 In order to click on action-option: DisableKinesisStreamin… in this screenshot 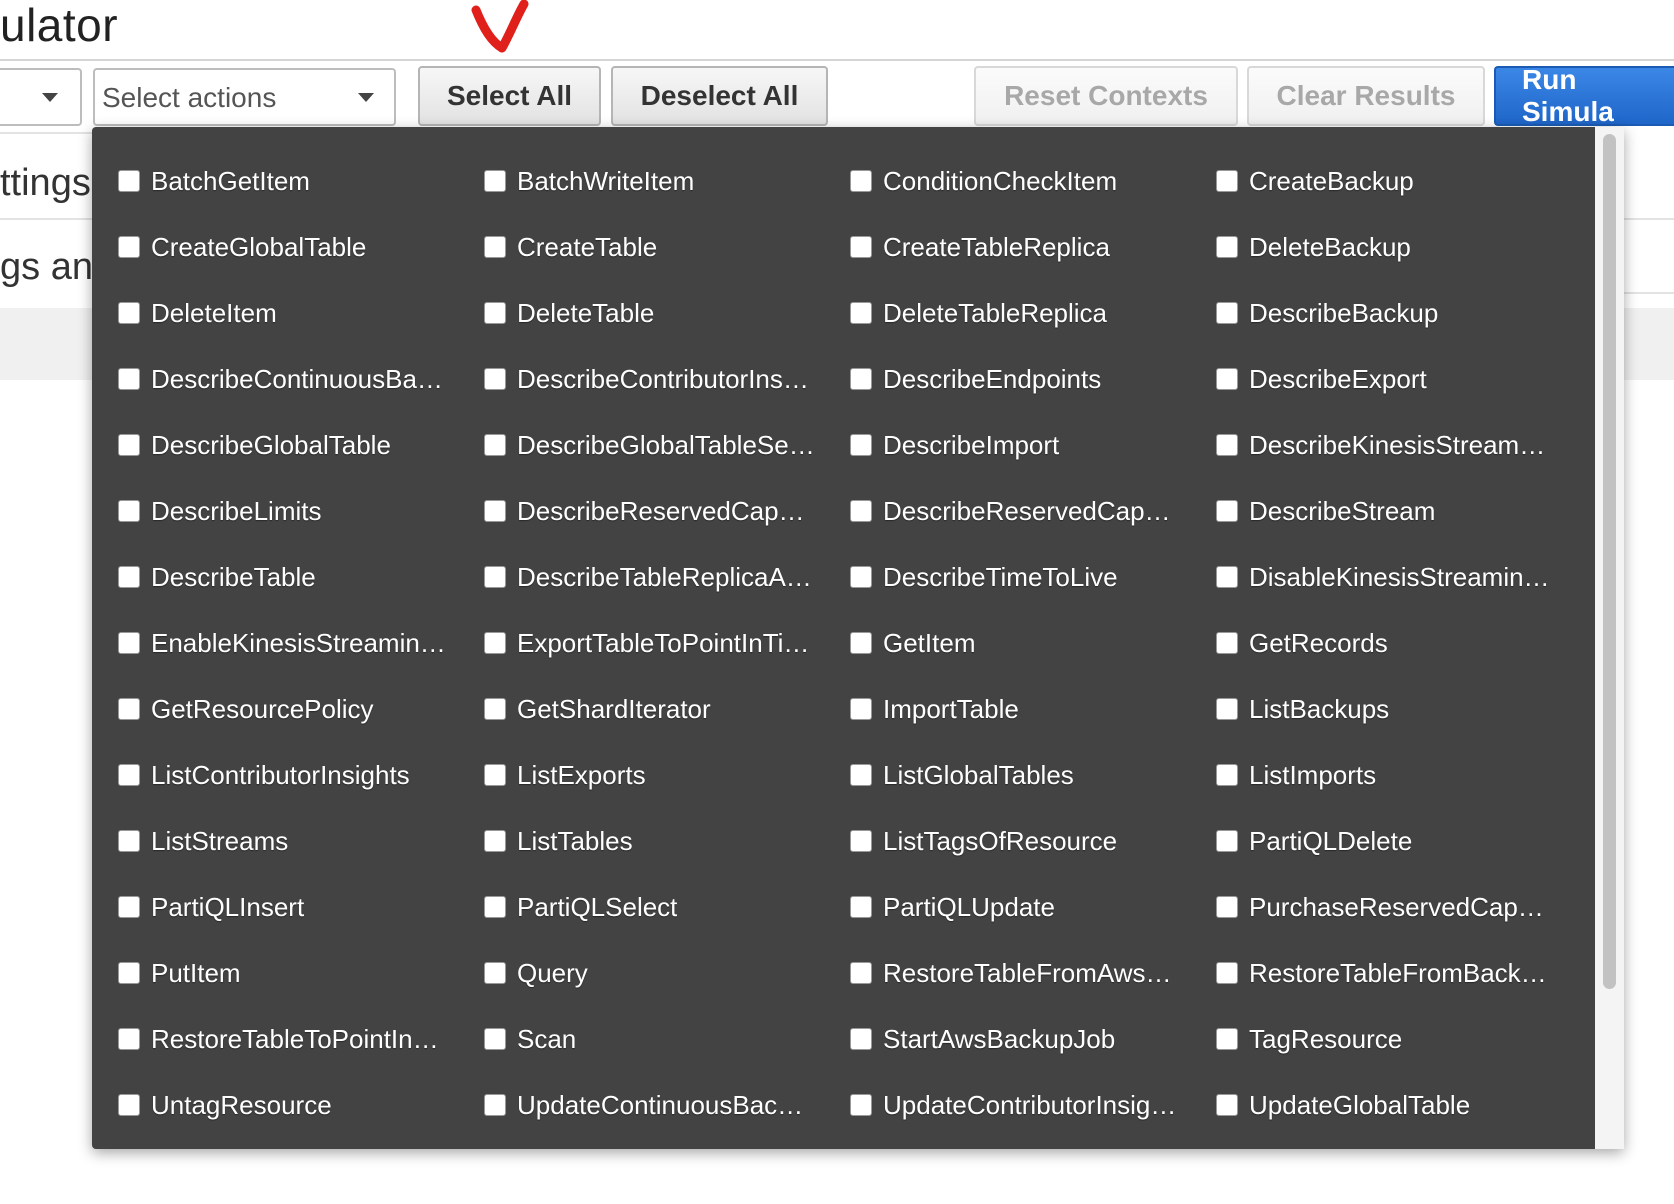, I will do `click(1399, 577)`.